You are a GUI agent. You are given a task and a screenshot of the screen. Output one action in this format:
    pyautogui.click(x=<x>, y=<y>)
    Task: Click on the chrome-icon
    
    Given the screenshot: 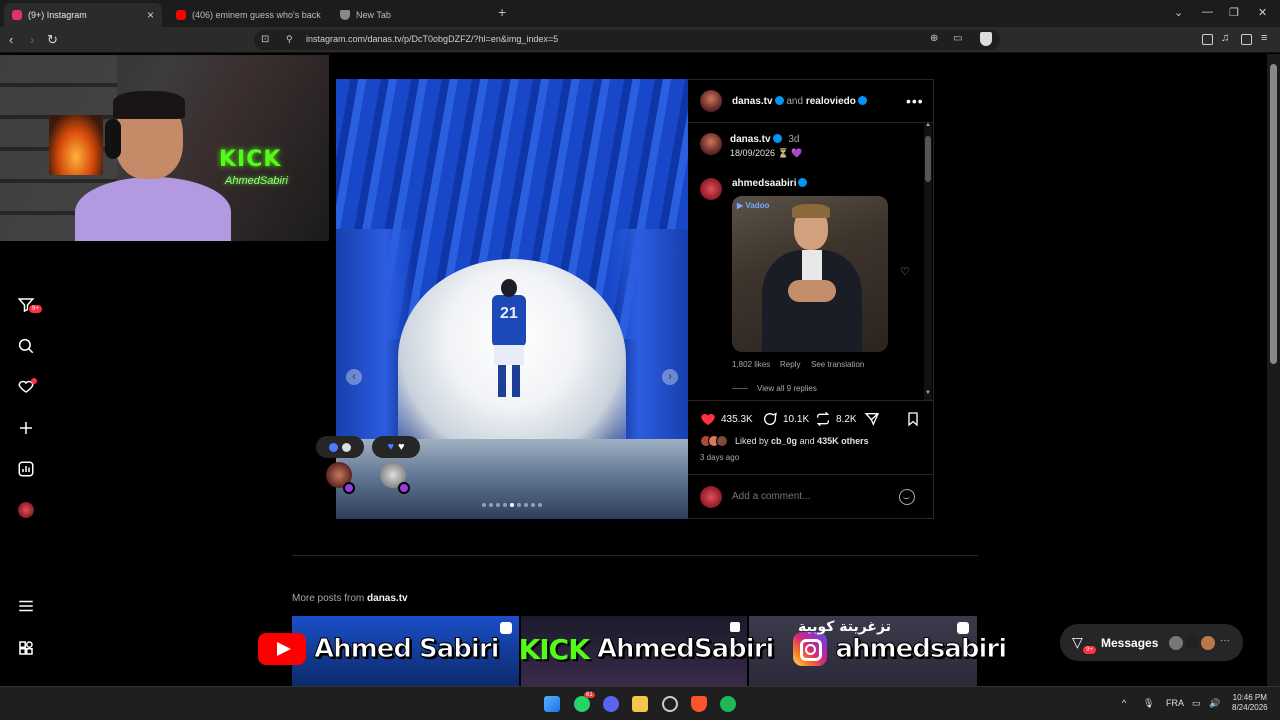 What is the action you would take?
    pyautogui.click(x=670, y=704)
    